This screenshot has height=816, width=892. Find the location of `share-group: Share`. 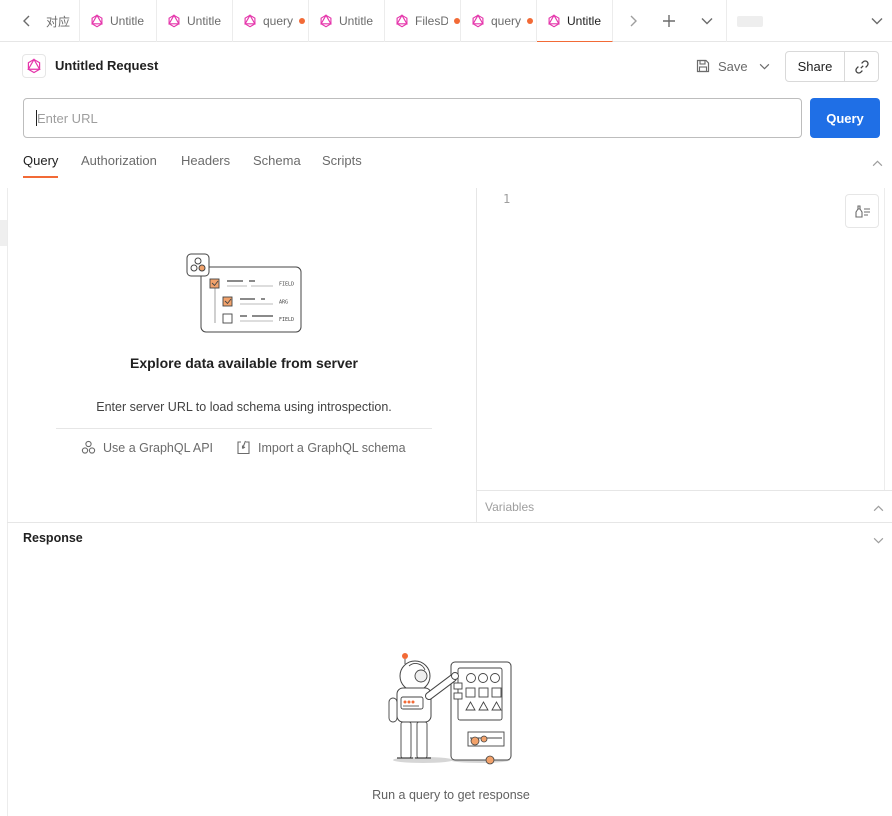

share-group: Share is located at coordinates (832, 66).